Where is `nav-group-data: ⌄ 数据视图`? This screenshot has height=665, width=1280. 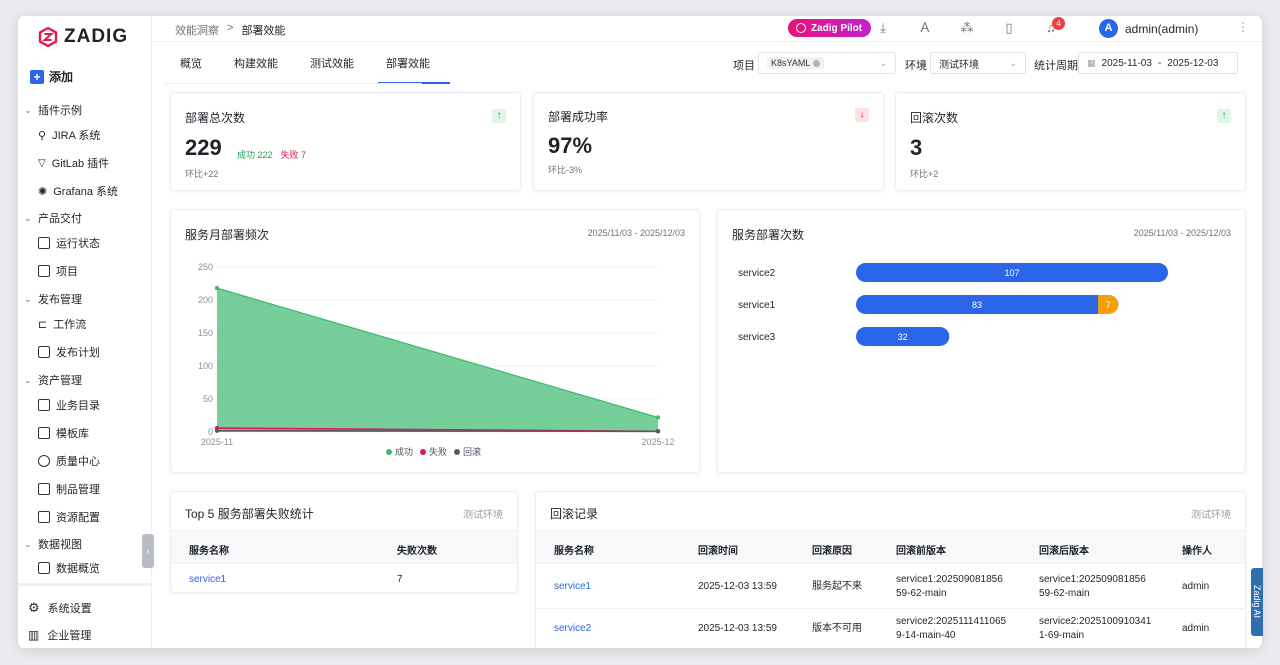 nav-group-data: ⌄ 数据视图 is located at coordinates (53, 544).